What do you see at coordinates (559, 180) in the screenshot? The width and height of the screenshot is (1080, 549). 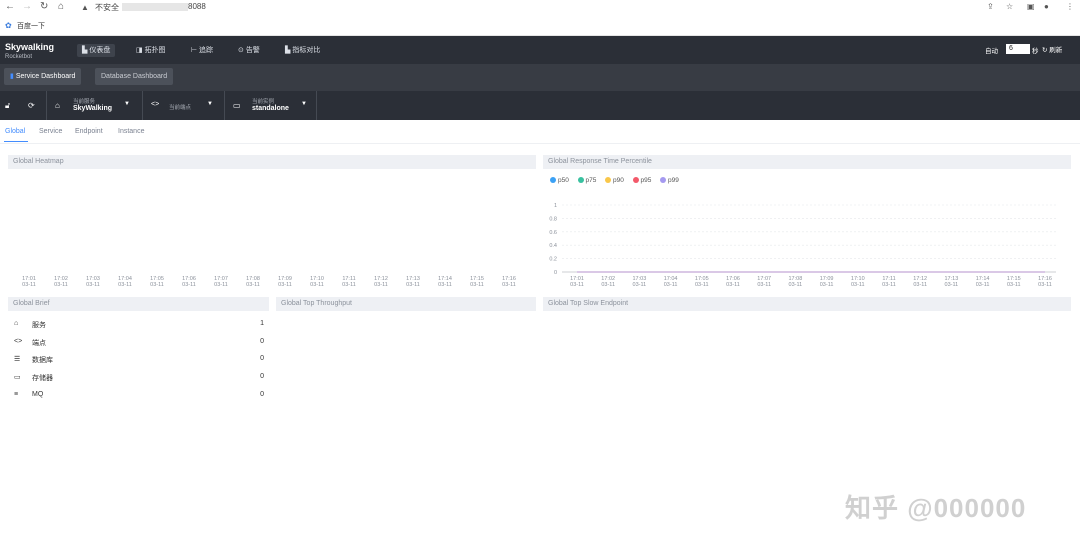 I see `legend-p50: p50` at bounding box center [559, 180].